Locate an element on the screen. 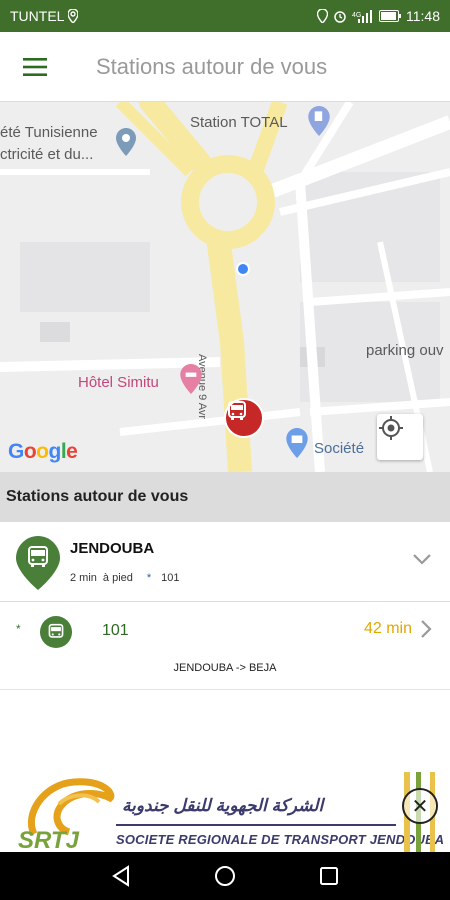  battery-icon is located at coordinates (390, 16).